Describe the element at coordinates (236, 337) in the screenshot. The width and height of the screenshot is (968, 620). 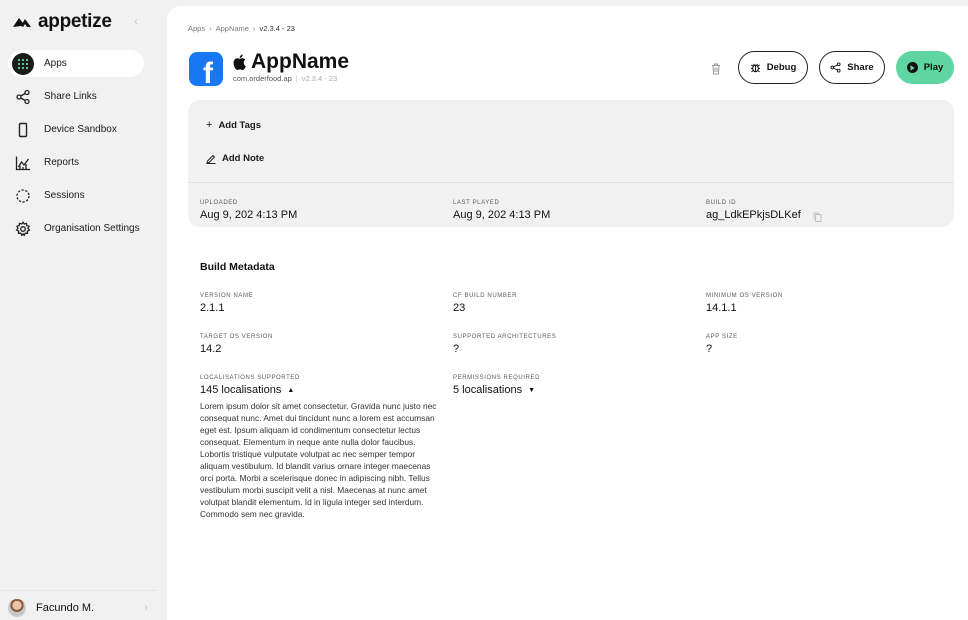
I see `target-os-label: TARGET OS VERSION` at that location.